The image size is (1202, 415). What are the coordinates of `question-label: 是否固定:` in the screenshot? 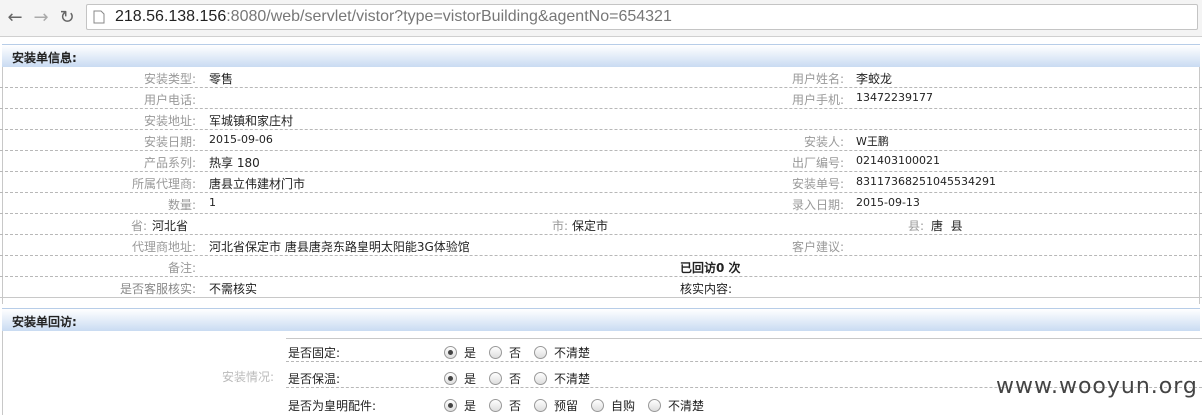 It's located at (314, 353).